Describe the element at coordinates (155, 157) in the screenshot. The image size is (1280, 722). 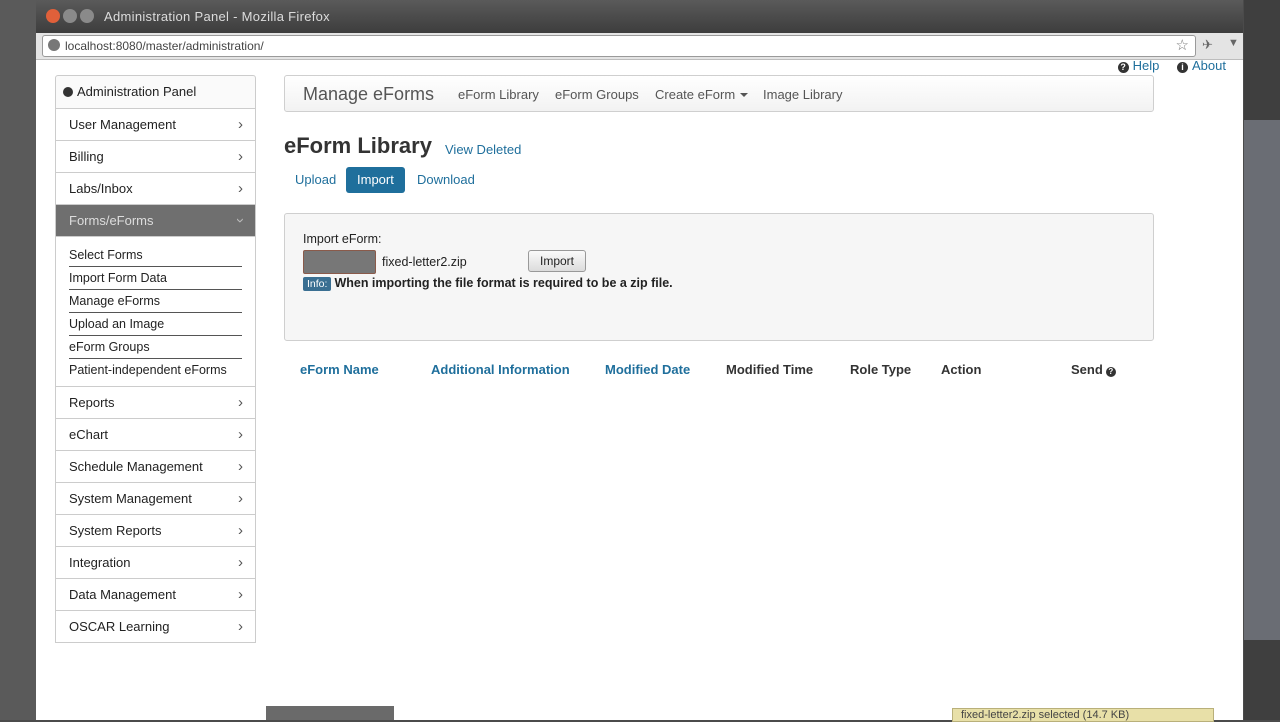
I see `sidebar-item-billing: Billing ›` at that location.